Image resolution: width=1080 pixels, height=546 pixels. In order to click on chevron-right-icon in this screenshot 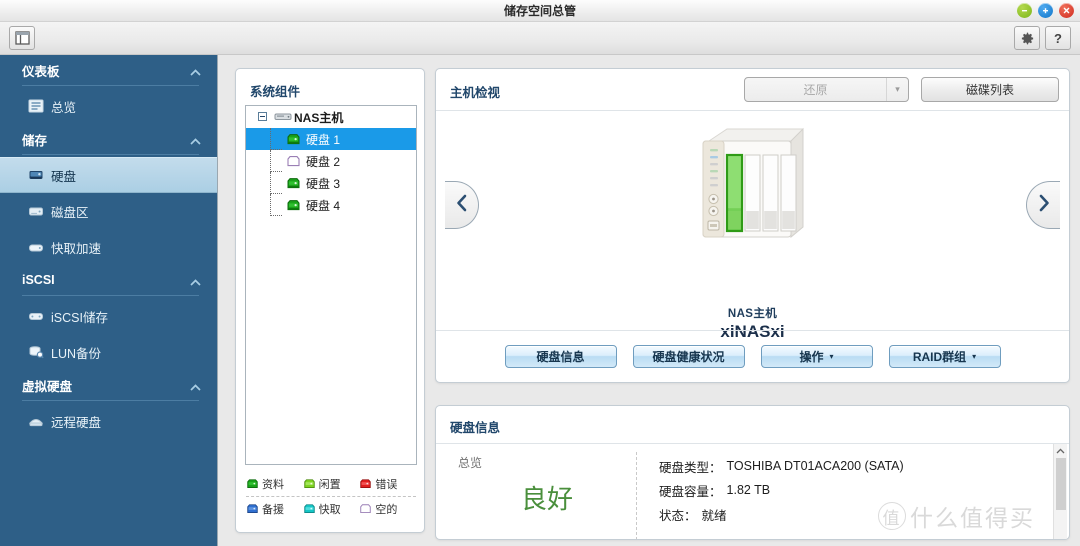, I will do `click(1044, 205)`.